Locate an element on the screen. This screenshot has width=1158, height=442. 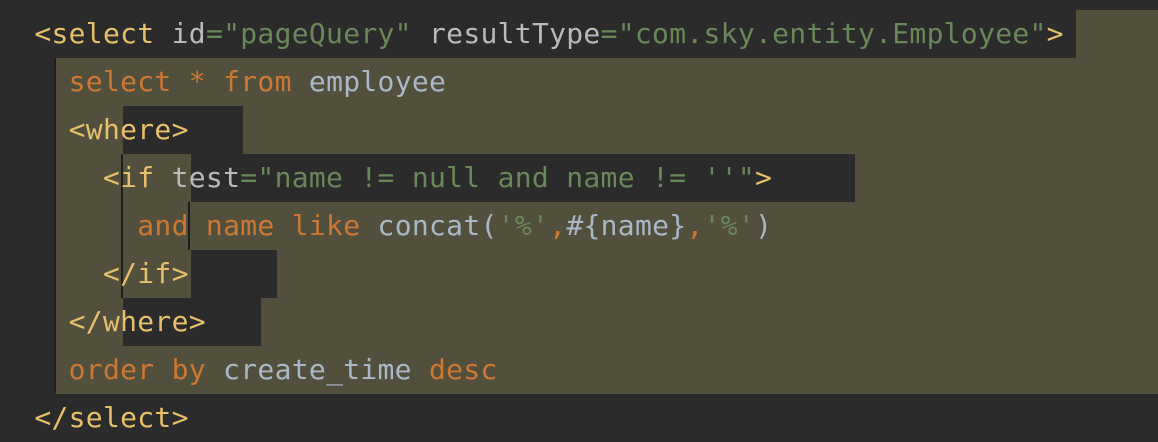
code-token-kw: name is located at coordinates (240, 225).